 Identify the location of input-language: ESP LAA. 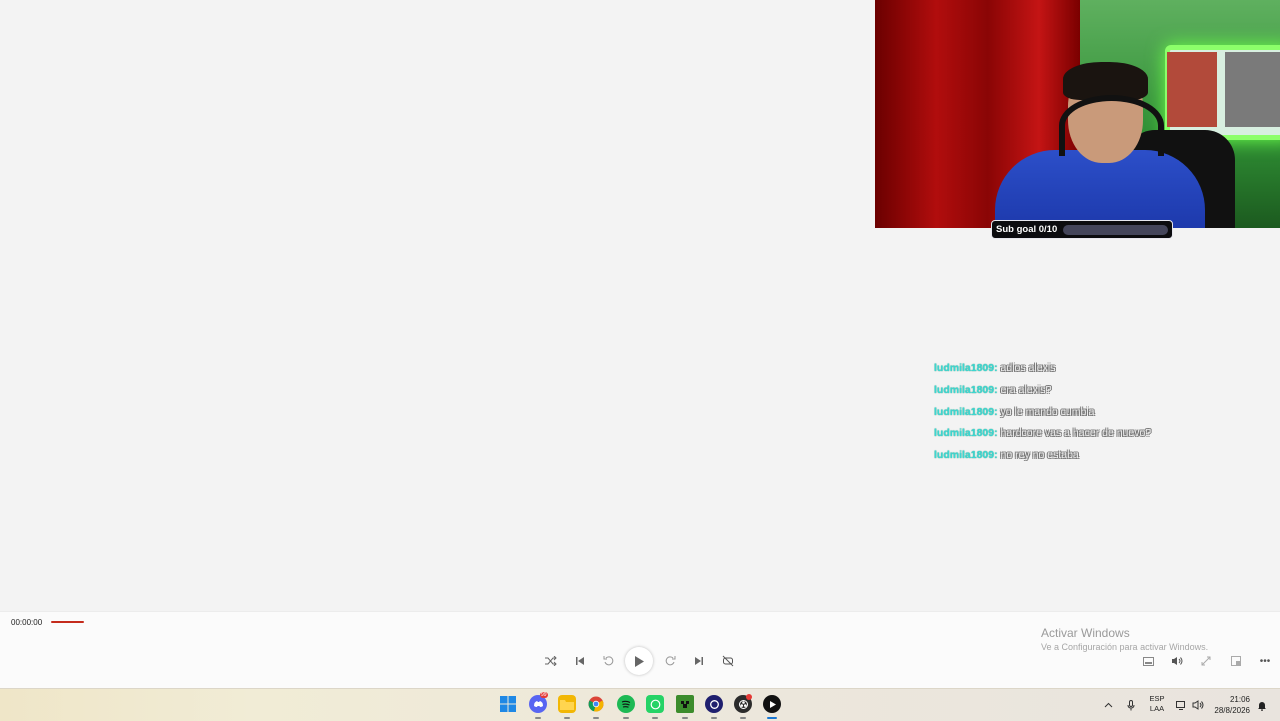
(1157, 704).